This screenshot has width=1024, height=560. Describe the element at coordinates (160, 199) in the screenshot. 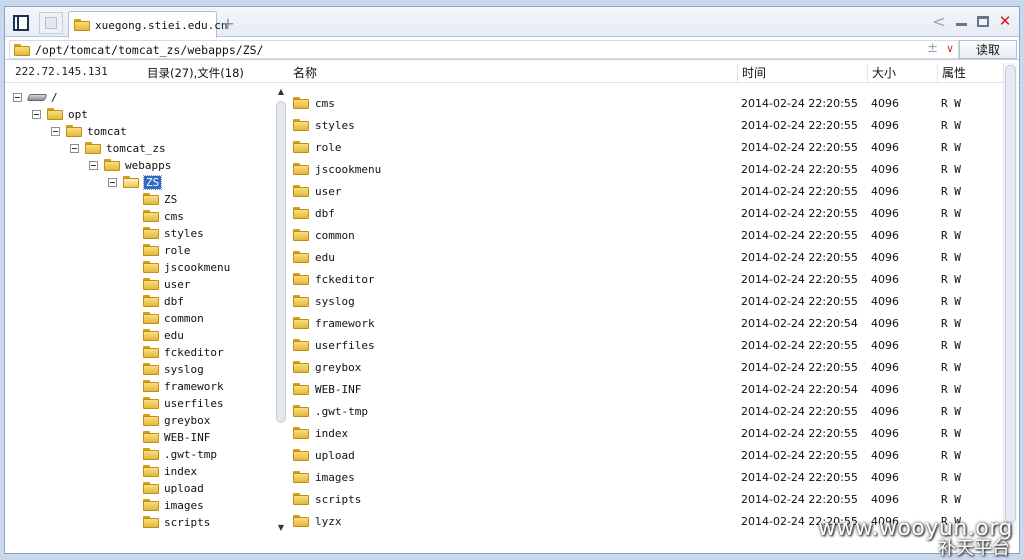

I see `tree-node: ZS` at that location.